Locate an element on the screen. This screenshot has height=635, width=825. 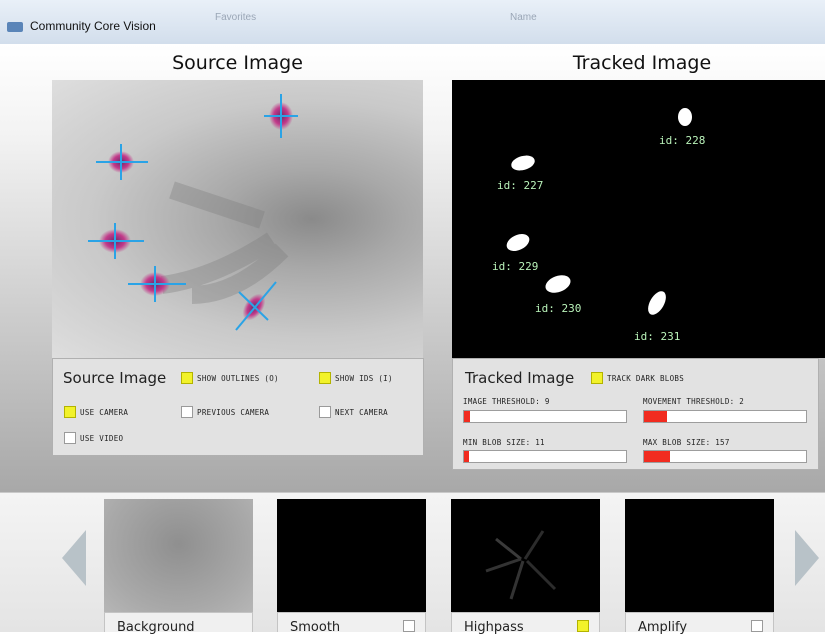
movement-threshold-slider is located at coordinates (725, 416).